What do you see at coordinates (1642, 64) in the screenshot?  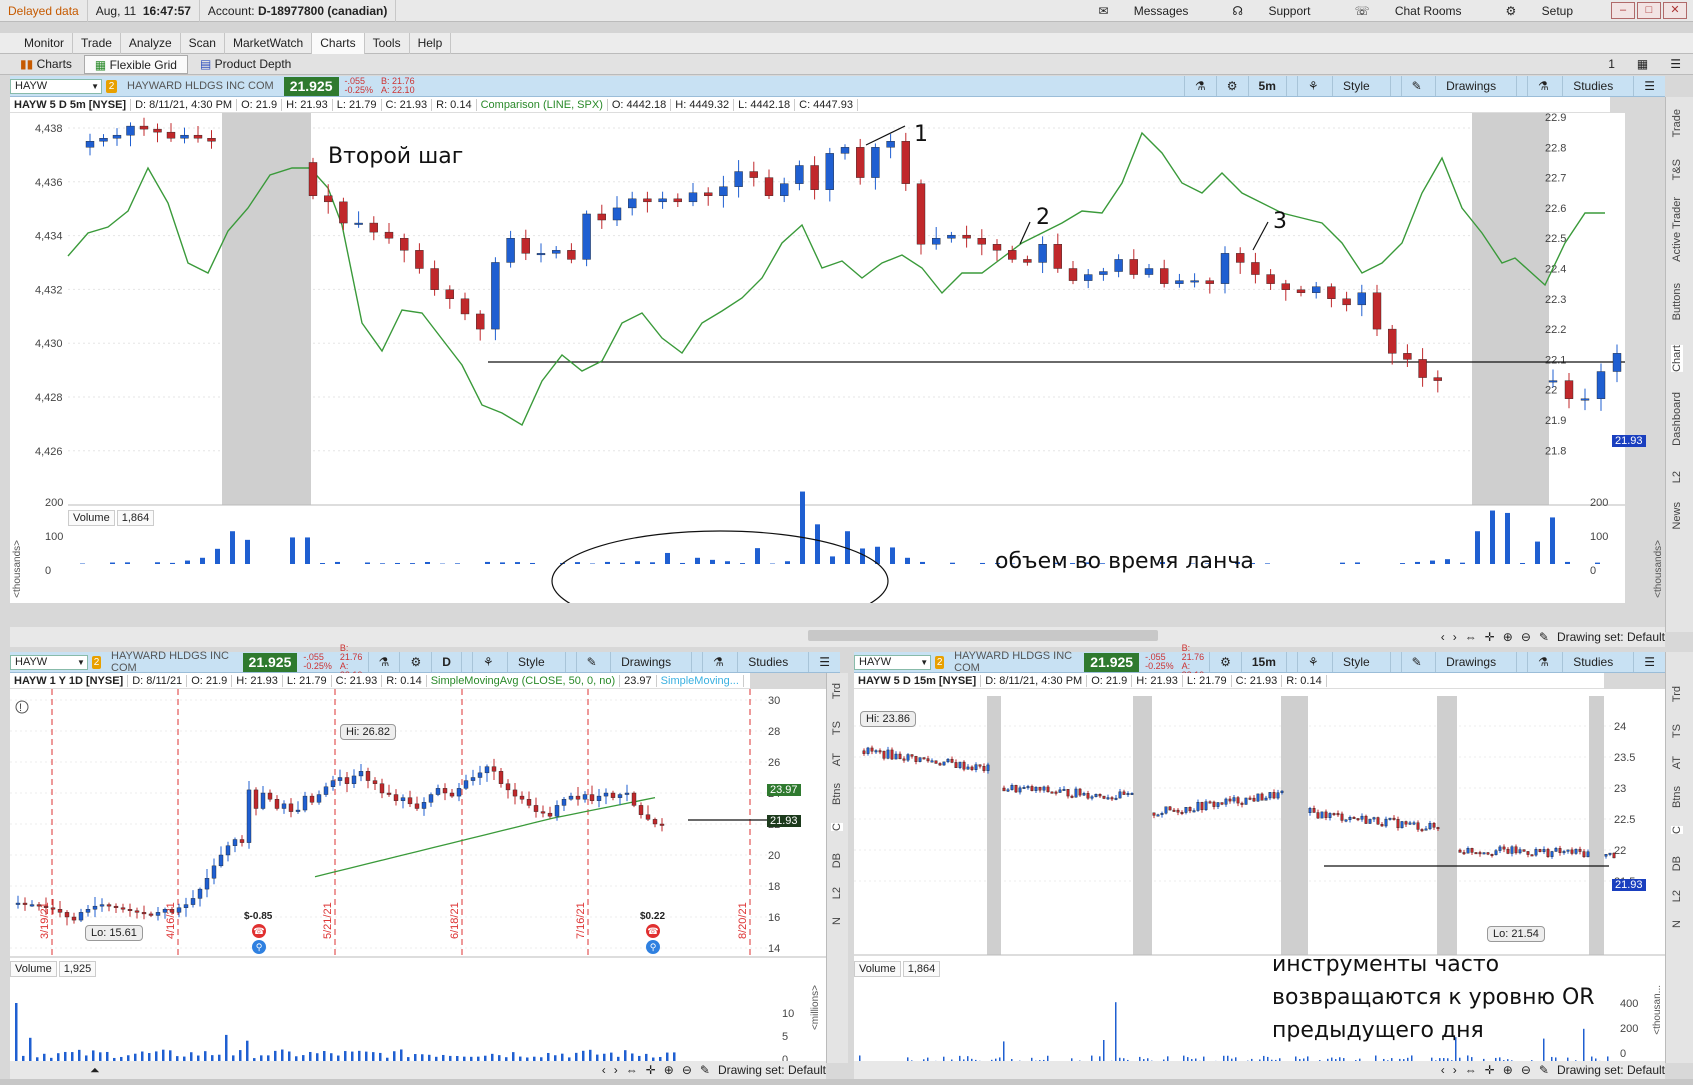 I see `layout-grid-icon: ▦` at bounding box center [1642, 64].